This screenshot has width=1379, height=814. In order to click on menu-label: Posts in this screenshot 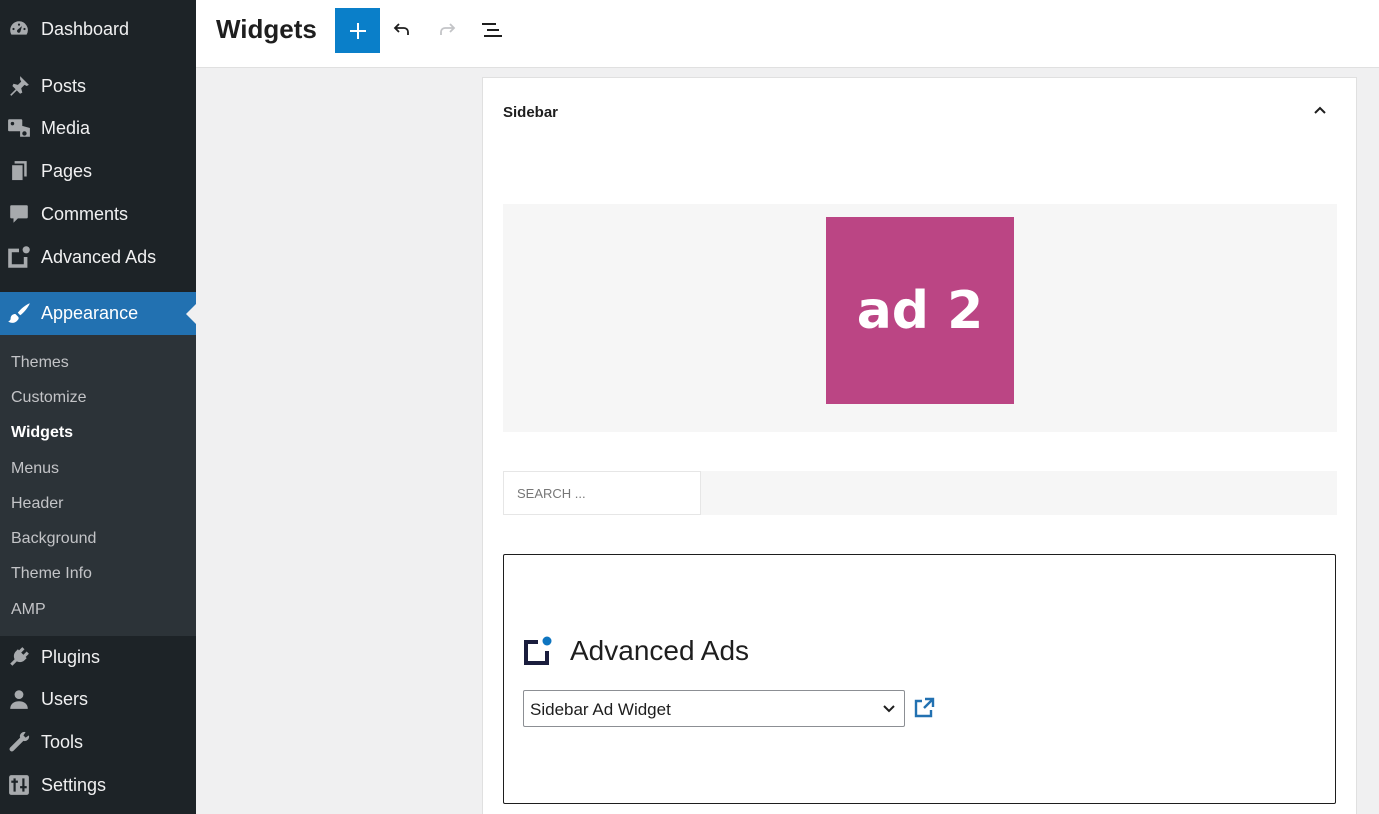, I will do `click(64, 85)`.